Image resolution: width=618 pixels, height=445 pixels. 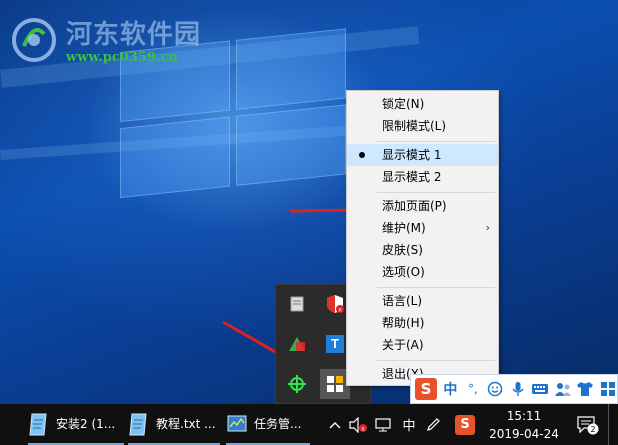 What do you see at coordinates (433, 424) in the screenshot?
I see `pen-icon` at bounding box center [433, 424].